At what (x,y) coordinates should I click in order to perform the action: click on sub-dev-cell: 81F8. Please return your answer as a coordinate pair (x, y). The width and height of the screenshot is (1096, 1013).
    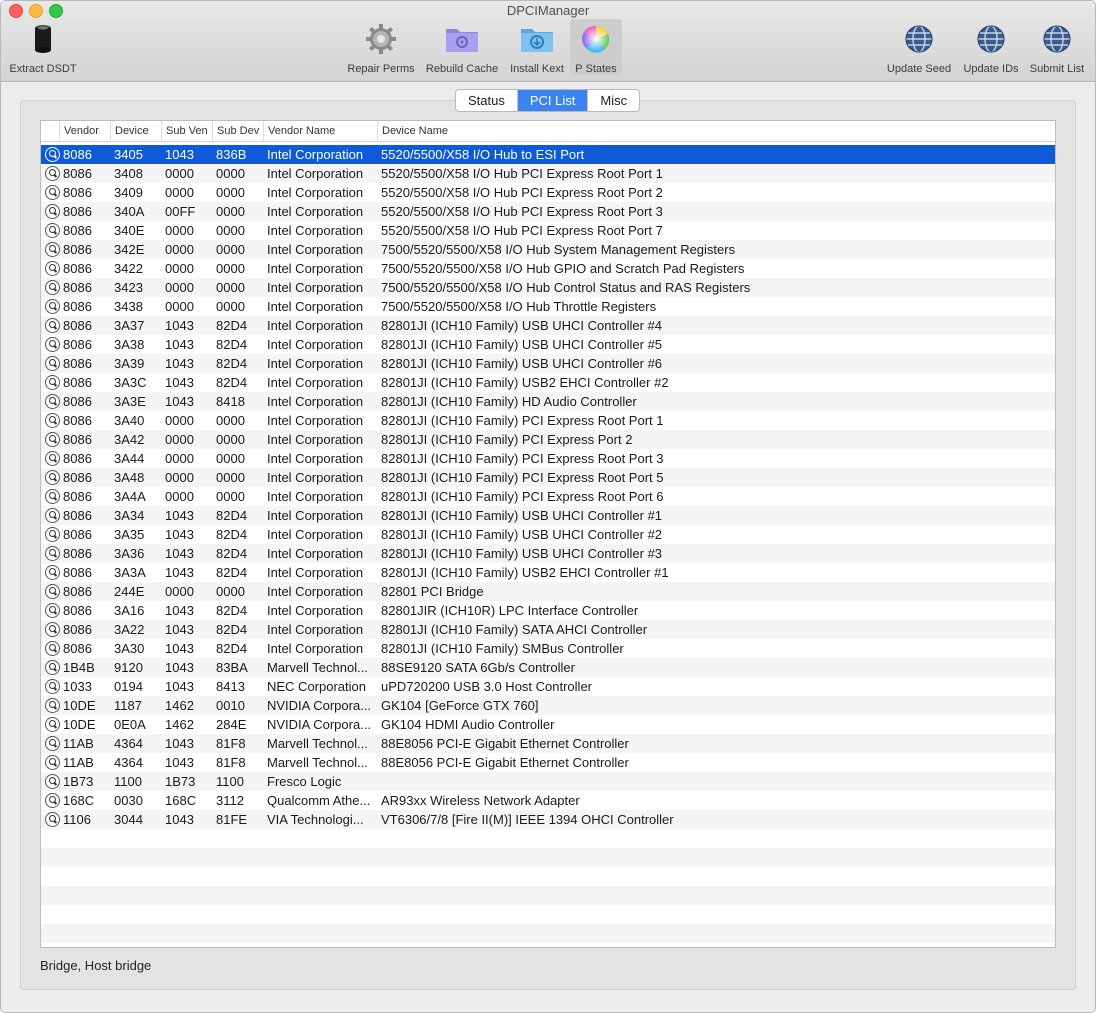
    Looking at the image, I should click on (231, 762).